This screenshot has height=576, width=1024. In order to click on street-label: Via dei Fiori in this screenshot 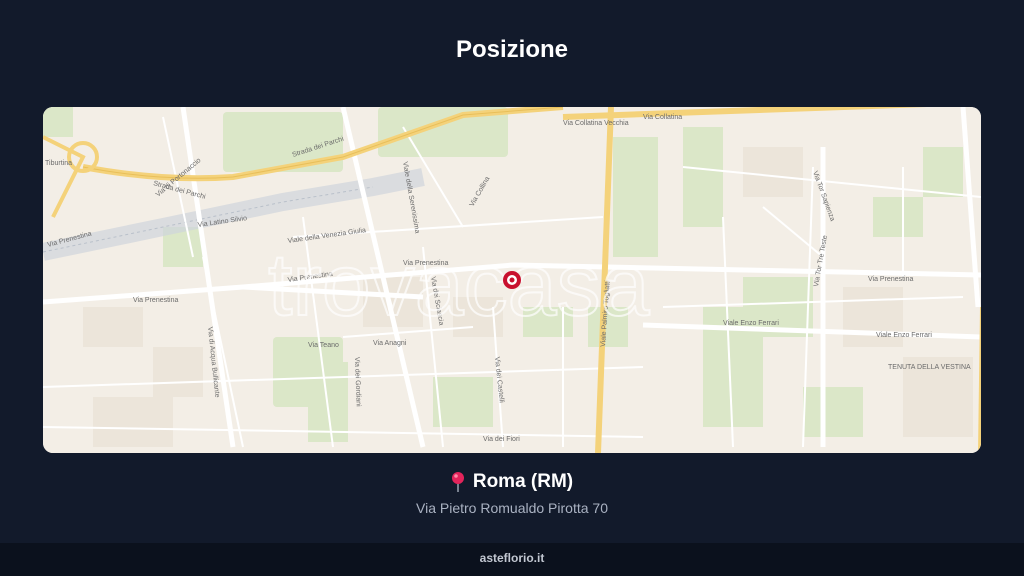, I will do `click(501, 439)`.